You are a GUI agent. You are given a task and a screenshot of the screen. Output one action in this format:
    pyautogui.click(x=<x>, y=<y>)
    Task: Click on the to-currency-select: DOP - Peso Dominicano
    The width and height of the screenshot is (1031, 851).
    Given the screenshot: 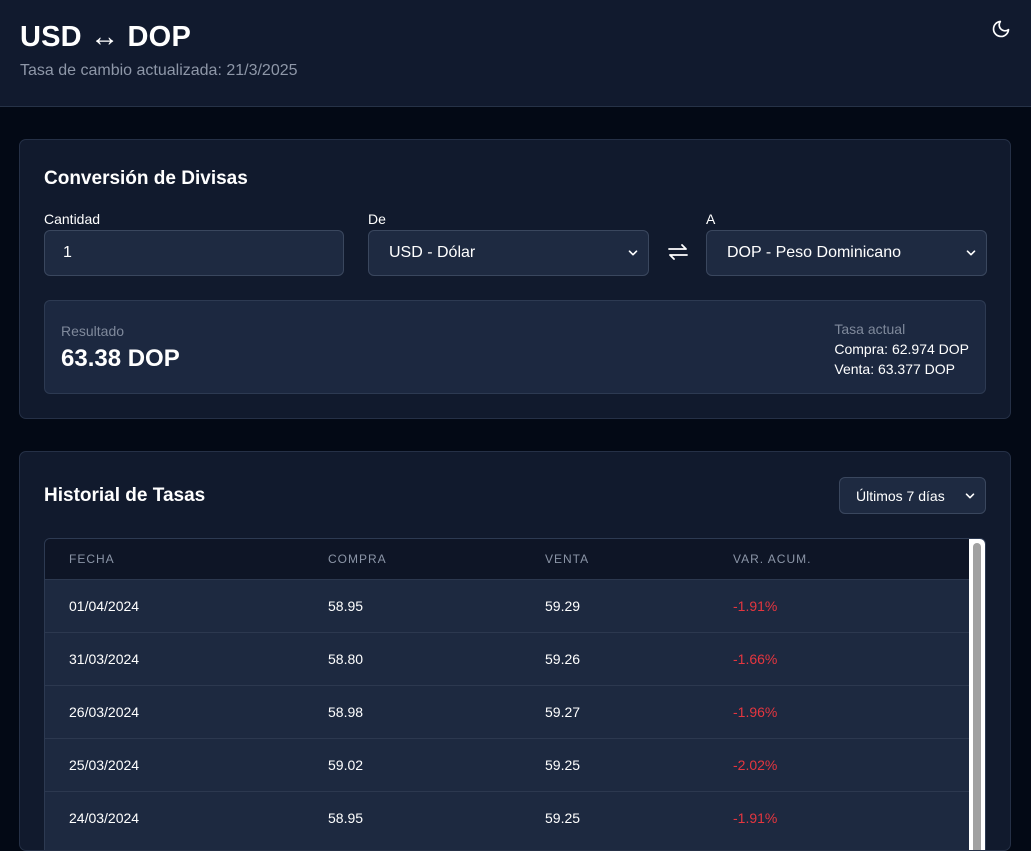 What is the action you would take?
    pyautogui.click(x=846, y=253)
    